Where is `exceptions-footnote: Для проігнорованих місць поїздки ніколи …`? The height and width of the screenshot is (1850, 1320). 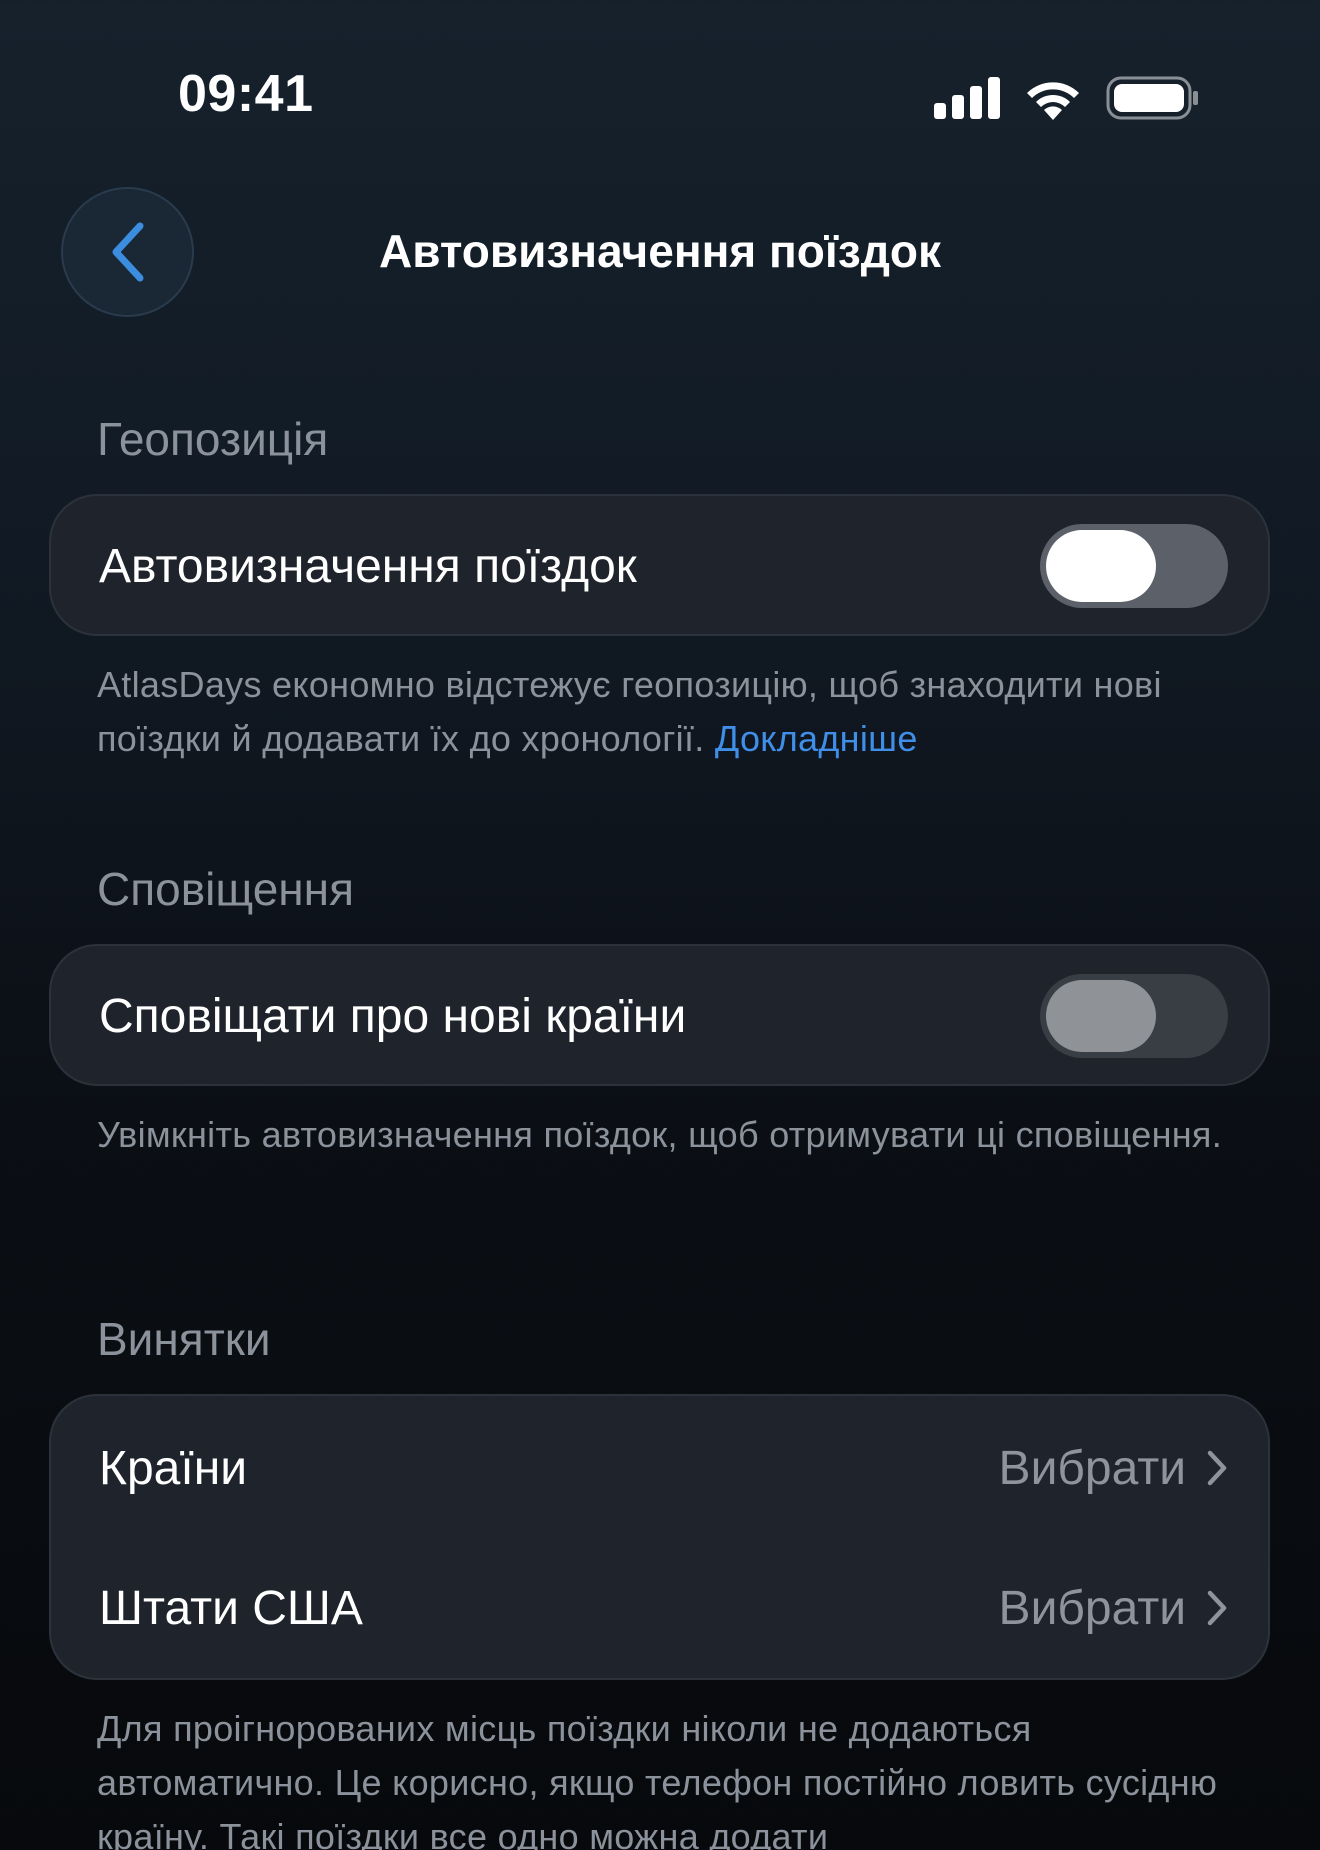 exceptions-footnote: Для проігнорованих місць поїздки ніколи … is located at coordinates (657, 1779).